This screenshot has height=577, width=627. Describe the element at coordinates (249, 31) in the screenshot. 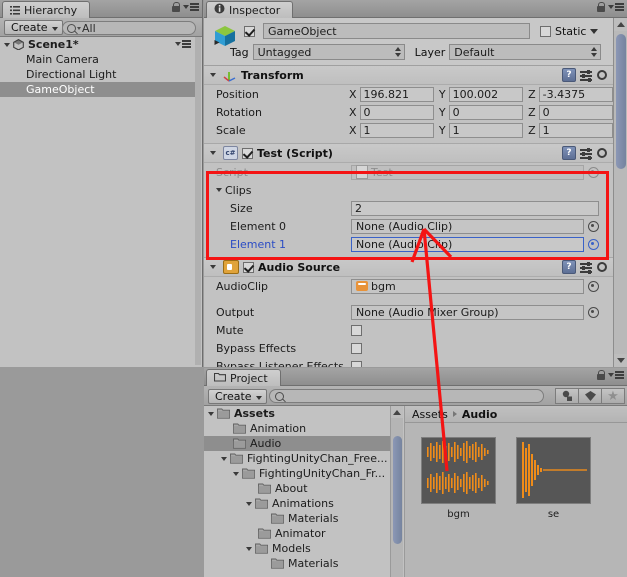

I see `gameobject-enabled-checkbox` at that location.